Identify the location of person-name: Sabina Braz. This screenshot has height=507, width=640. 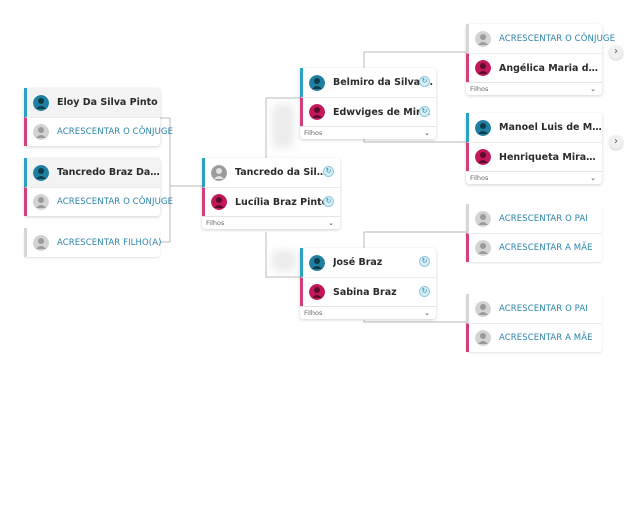
(365, 292).